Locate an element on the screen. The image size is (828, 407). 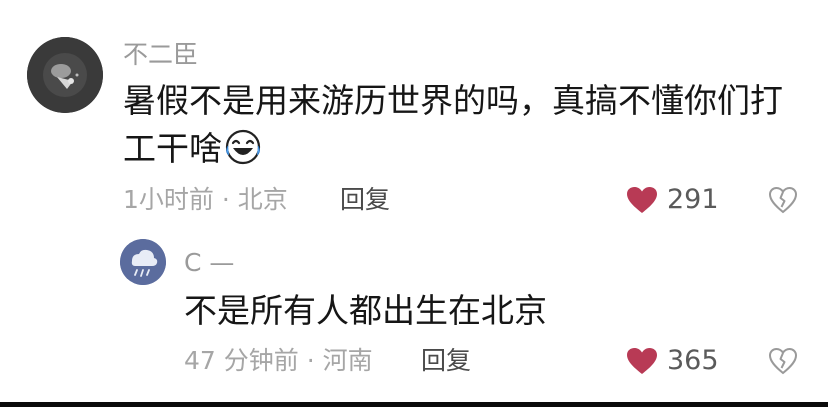
reply-meta: 47 分钟前 · 河南 is located at coordinates (278, 361).